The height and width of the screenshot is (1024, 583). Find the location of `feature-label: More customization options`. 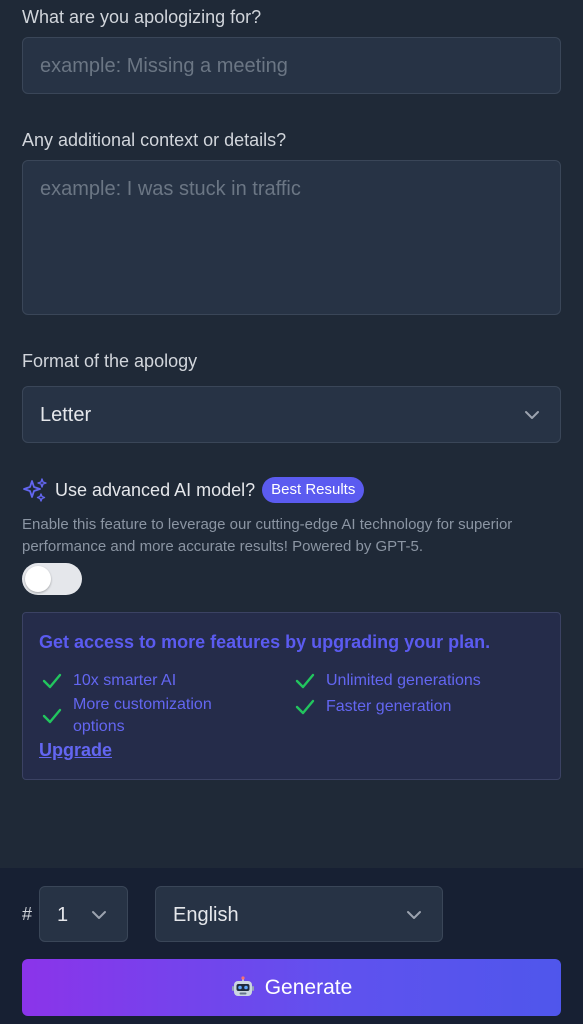

feature-label: More customization options is located at coordinates (142, 715).